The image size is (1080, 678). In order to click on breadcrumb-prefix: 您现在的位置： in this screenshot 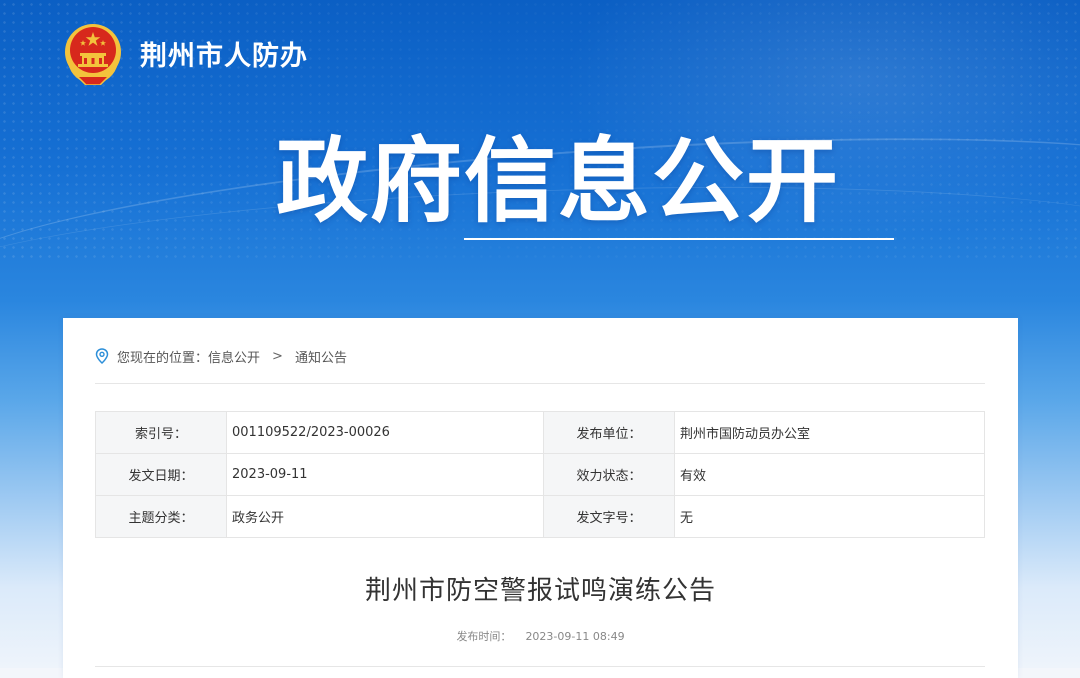, I will do `click(163, 358)`.